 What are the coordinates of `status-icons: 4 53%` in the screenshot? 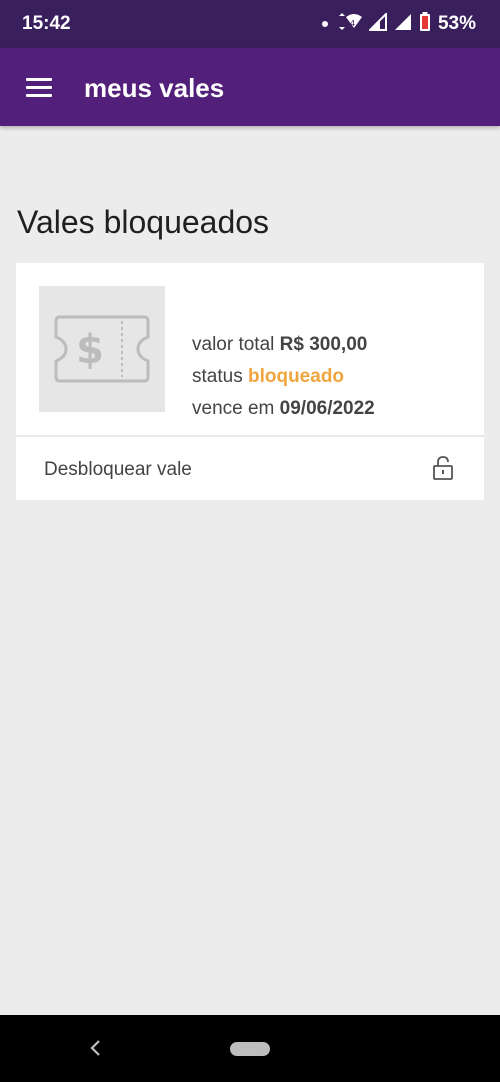 It's located at (398, 24).